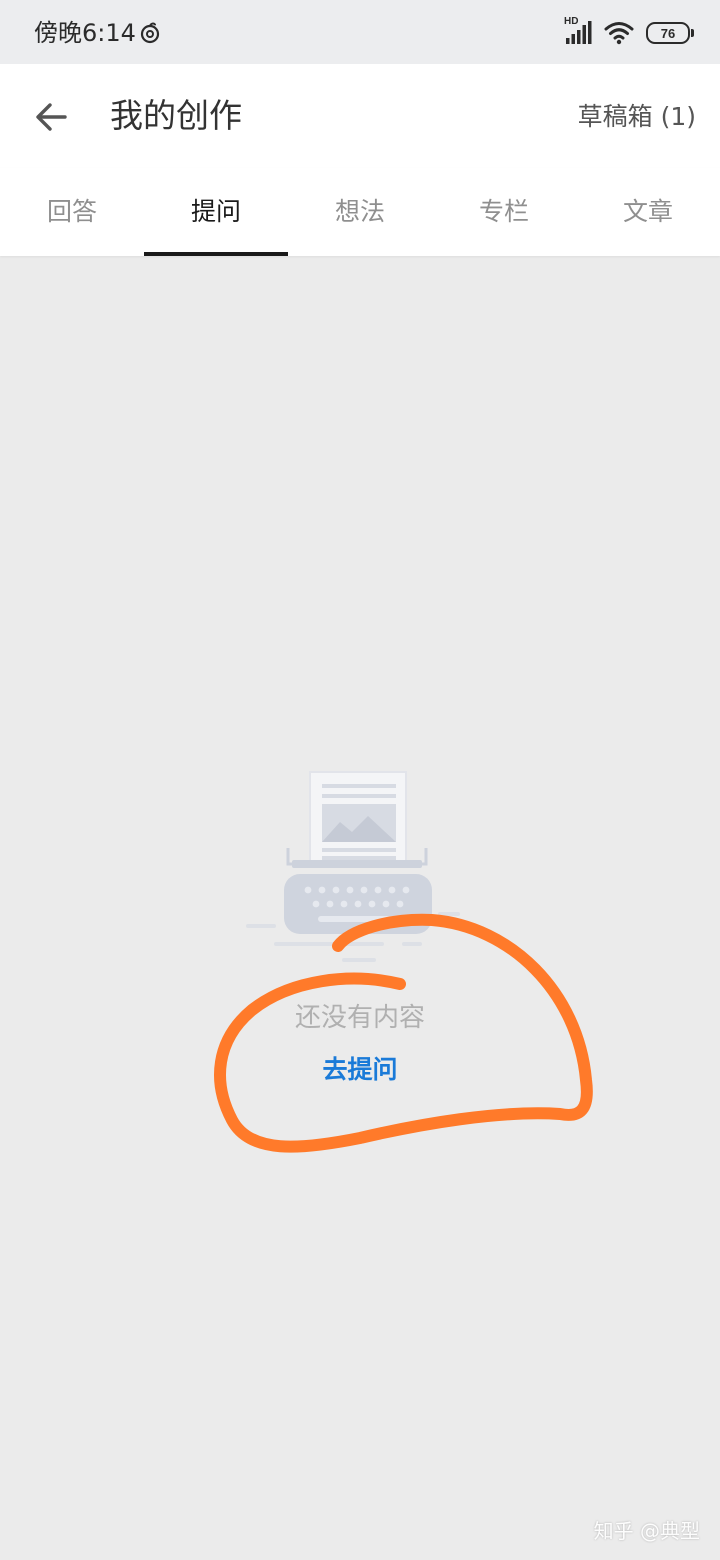 This screenshot has height=1560, width=720. Describe the element at coordinates (648, 212) in the screenshot. I see `tab-articles: 文章` at that location.